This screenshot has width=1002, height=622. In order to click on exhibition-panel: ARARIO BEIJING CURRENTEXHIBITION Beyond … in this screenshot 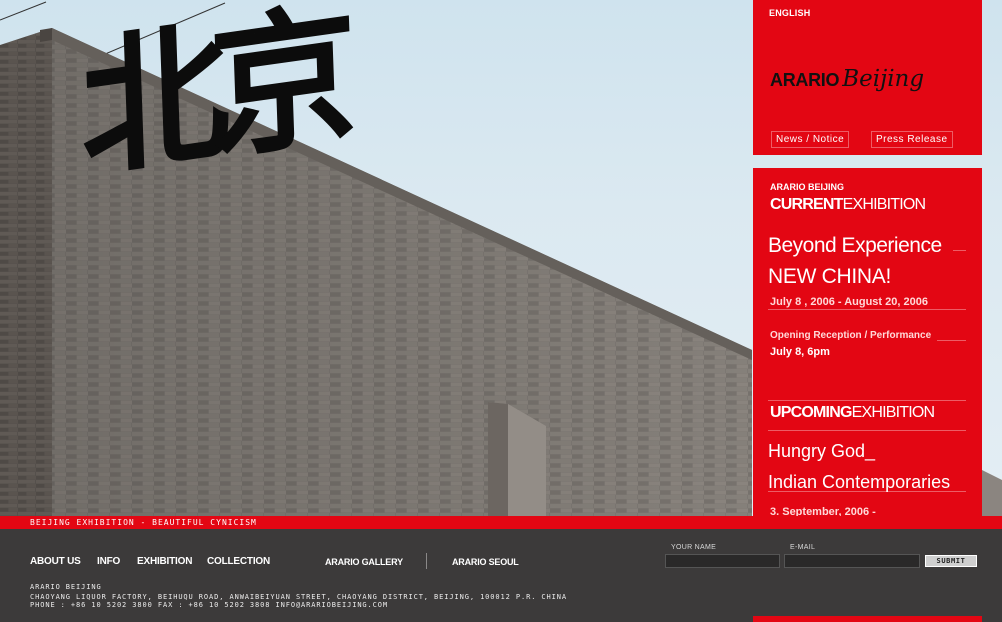, I will do `click(867, 342)`.